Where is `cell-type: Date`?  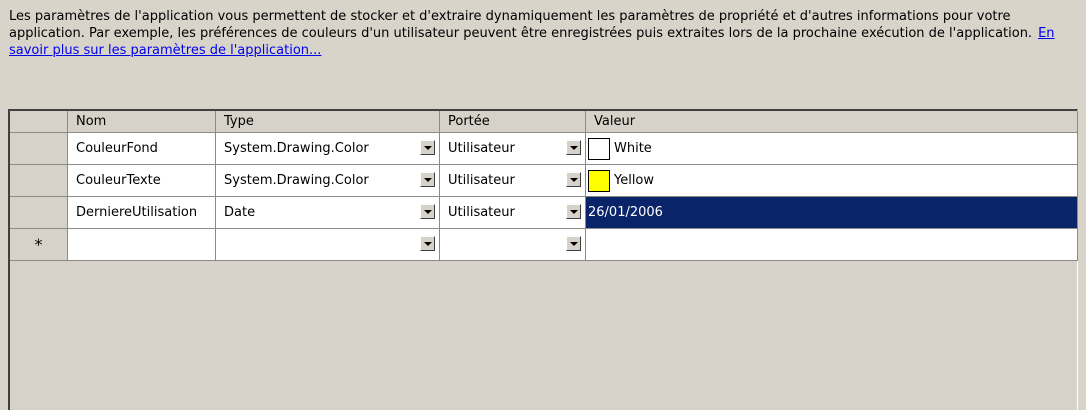 cell-type: Date is located at coordinates (328, 213).